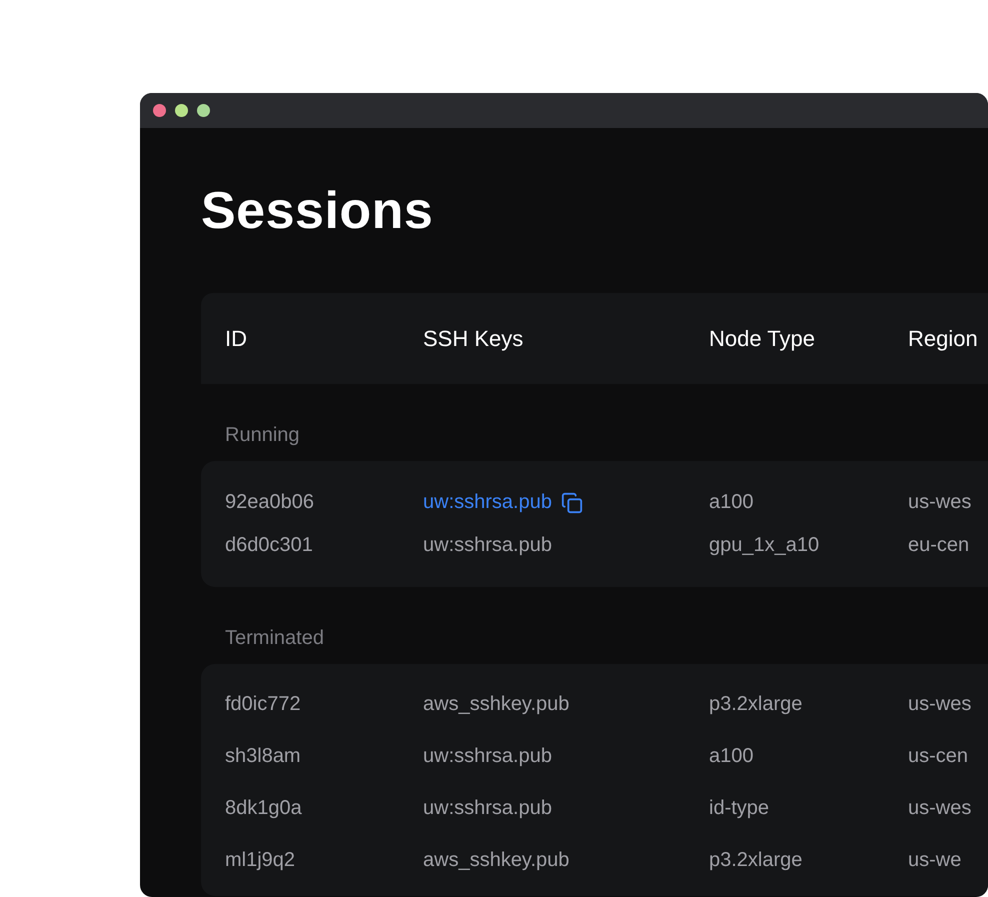 This screenshot has height=897, width=988. Describe the element at coordinates (262, 435) in the screenshot. I see `group-label: Running` at that location.